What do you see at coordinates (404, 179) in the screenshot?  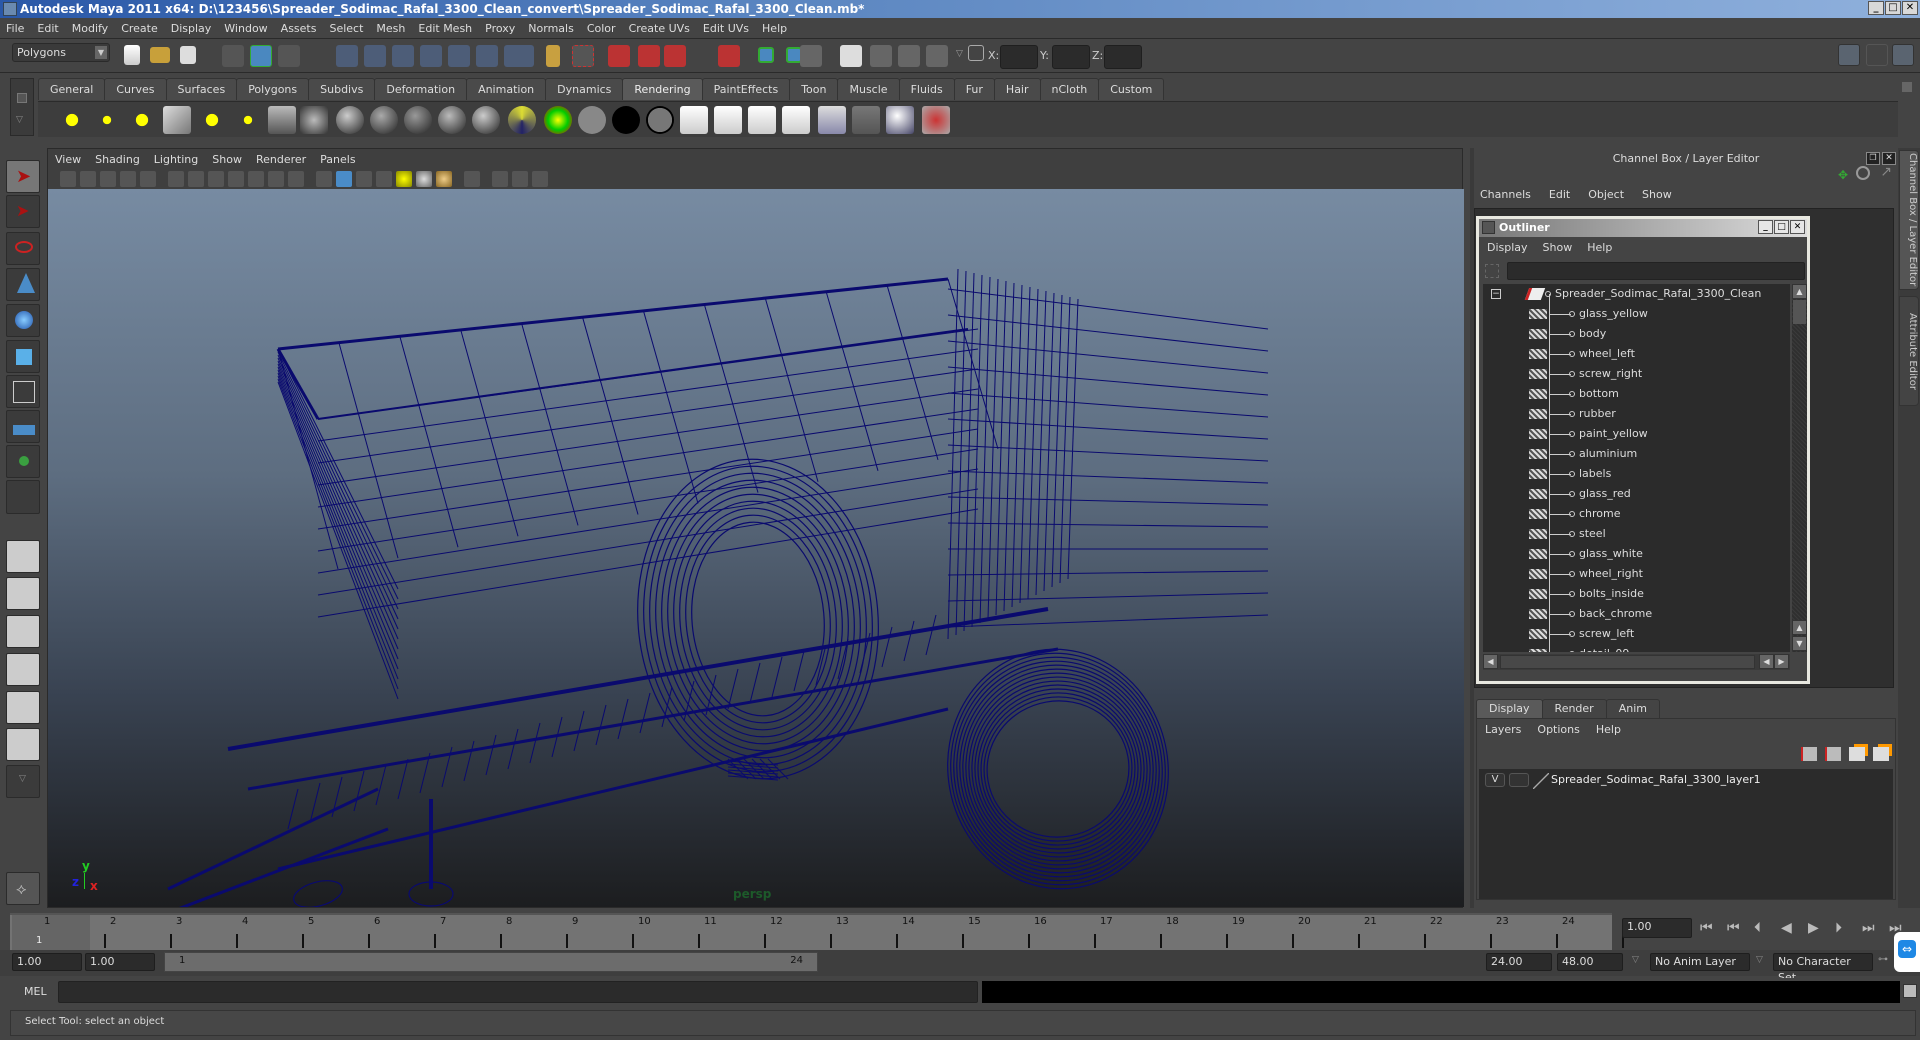 I see `default-lighting-icon` at bounding box center [404, 179].